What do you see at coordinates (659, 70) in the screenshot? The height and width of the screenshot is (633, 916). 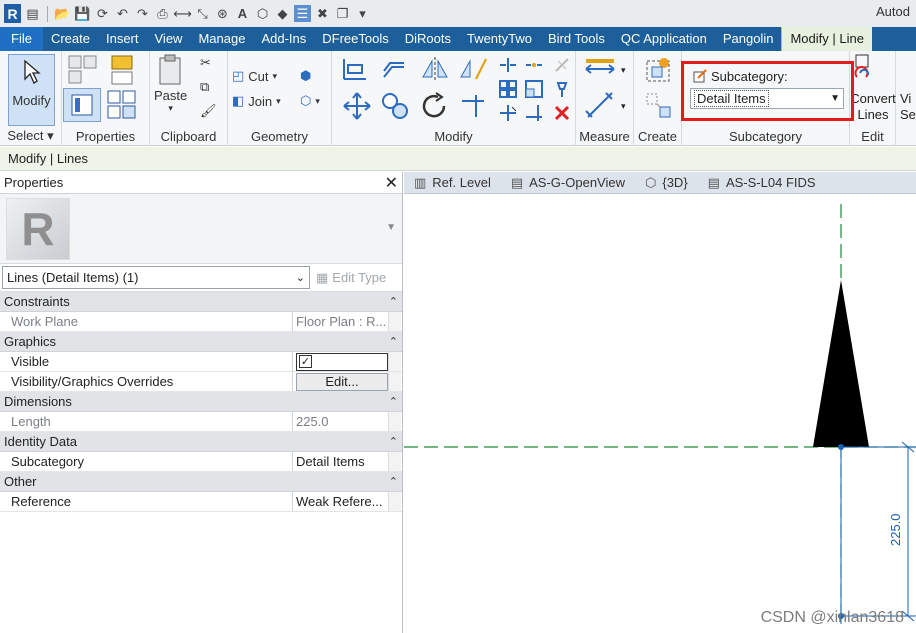 I see `create-group-icon` at bounding box center [659, 70].